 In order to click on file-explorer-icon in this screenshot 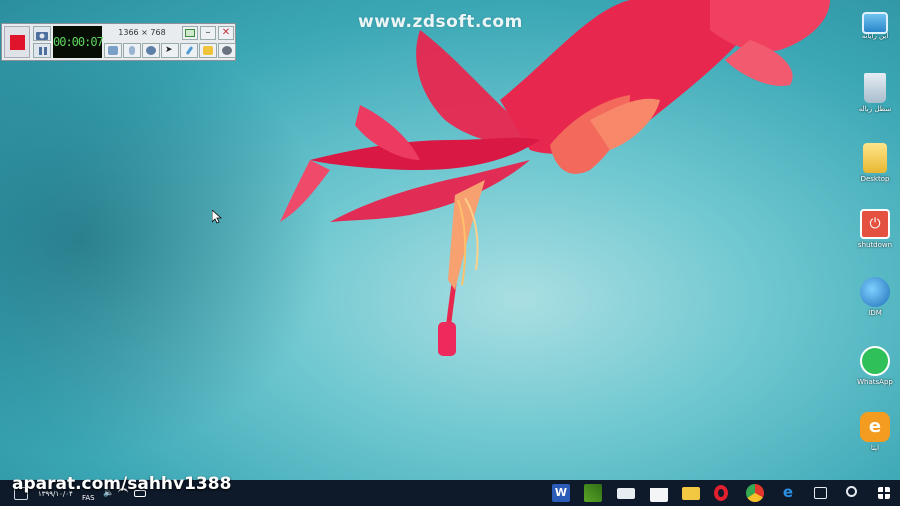, I will do `click(691, 493)`.